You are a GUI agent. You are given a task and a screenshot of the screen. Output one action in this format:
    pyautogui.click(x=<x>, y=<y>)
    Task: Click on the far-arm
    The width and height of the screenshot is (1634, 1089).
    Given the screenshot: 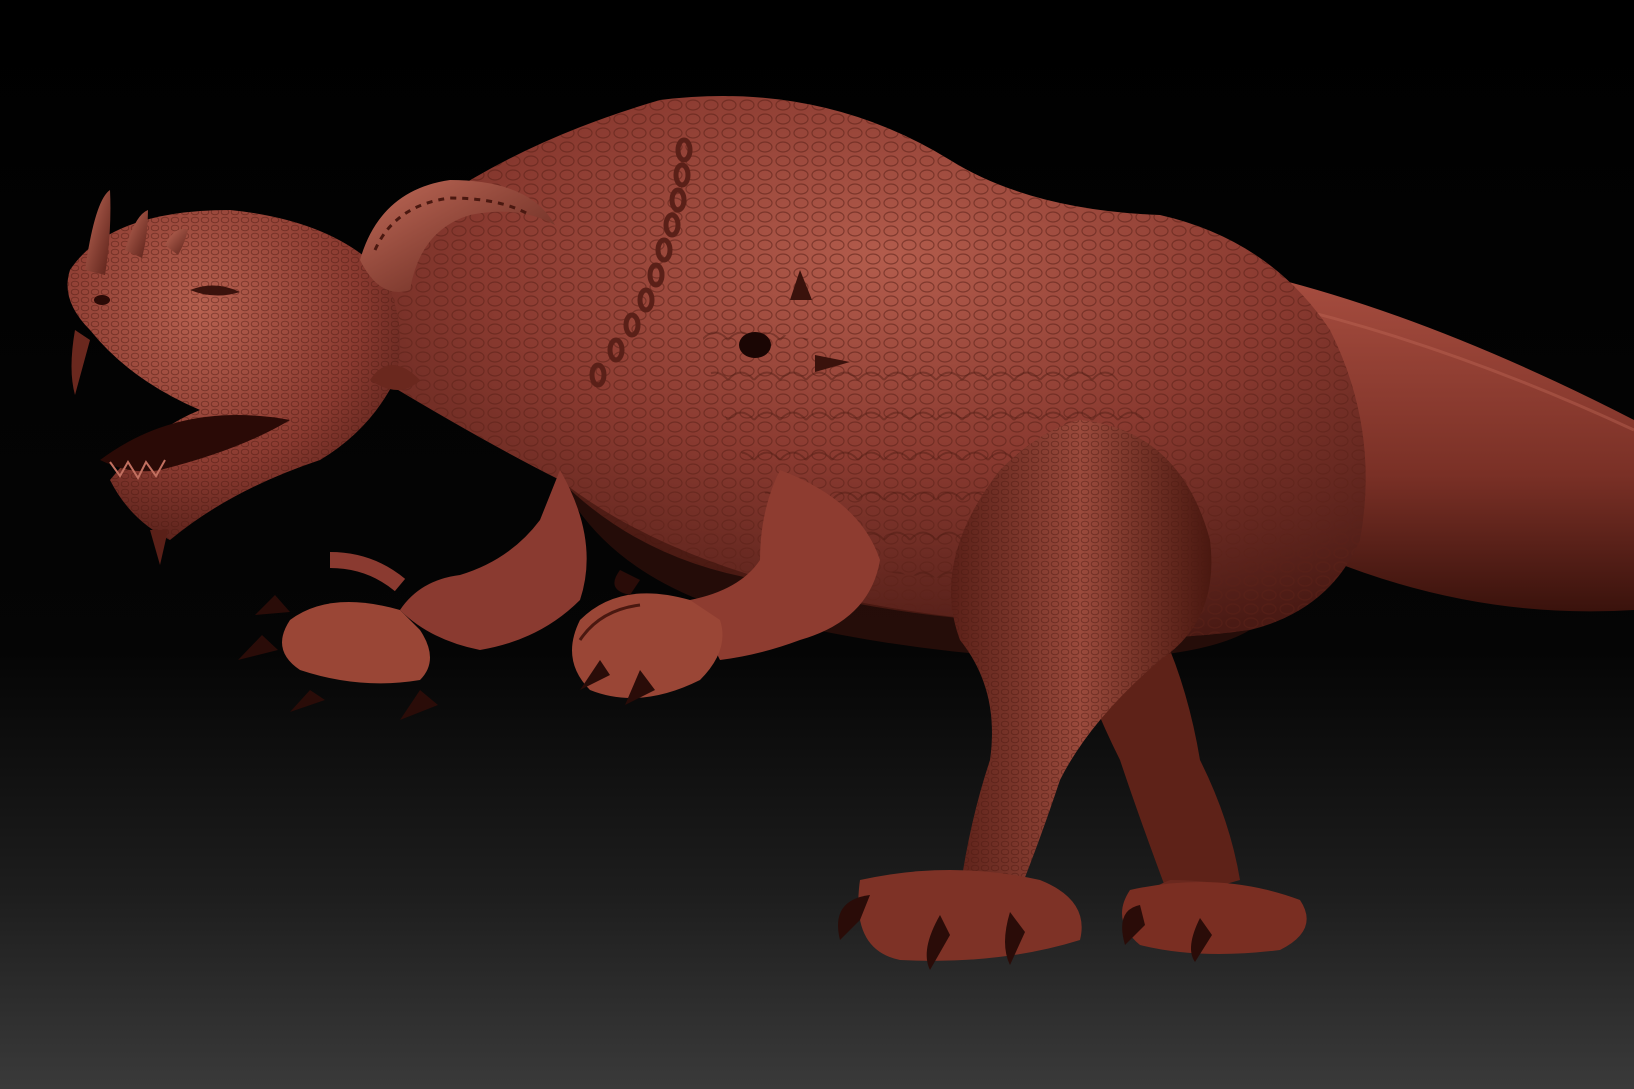 What is the action you would take?
    pyautogui.click(x=412, y=595)
    